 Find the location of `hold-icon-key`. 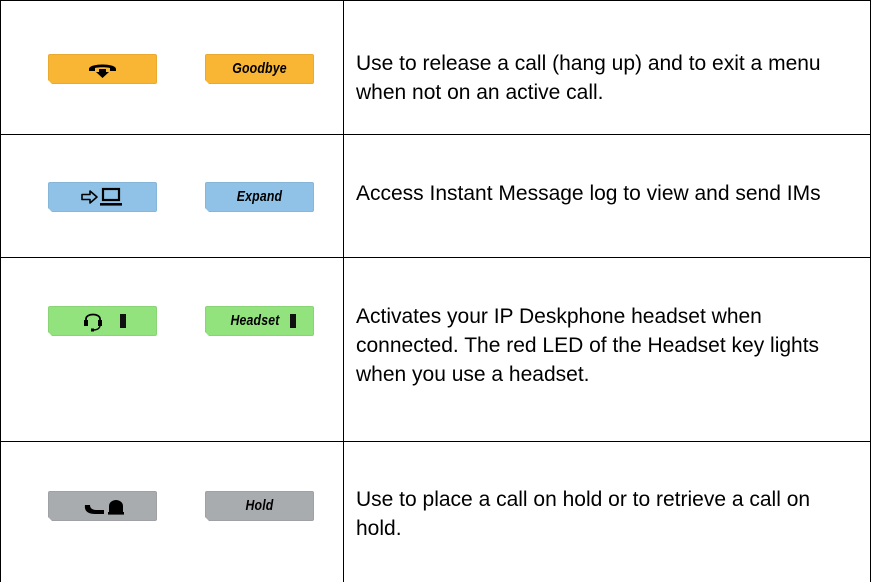

hold-icon-key is located at coordinates (102, 506).